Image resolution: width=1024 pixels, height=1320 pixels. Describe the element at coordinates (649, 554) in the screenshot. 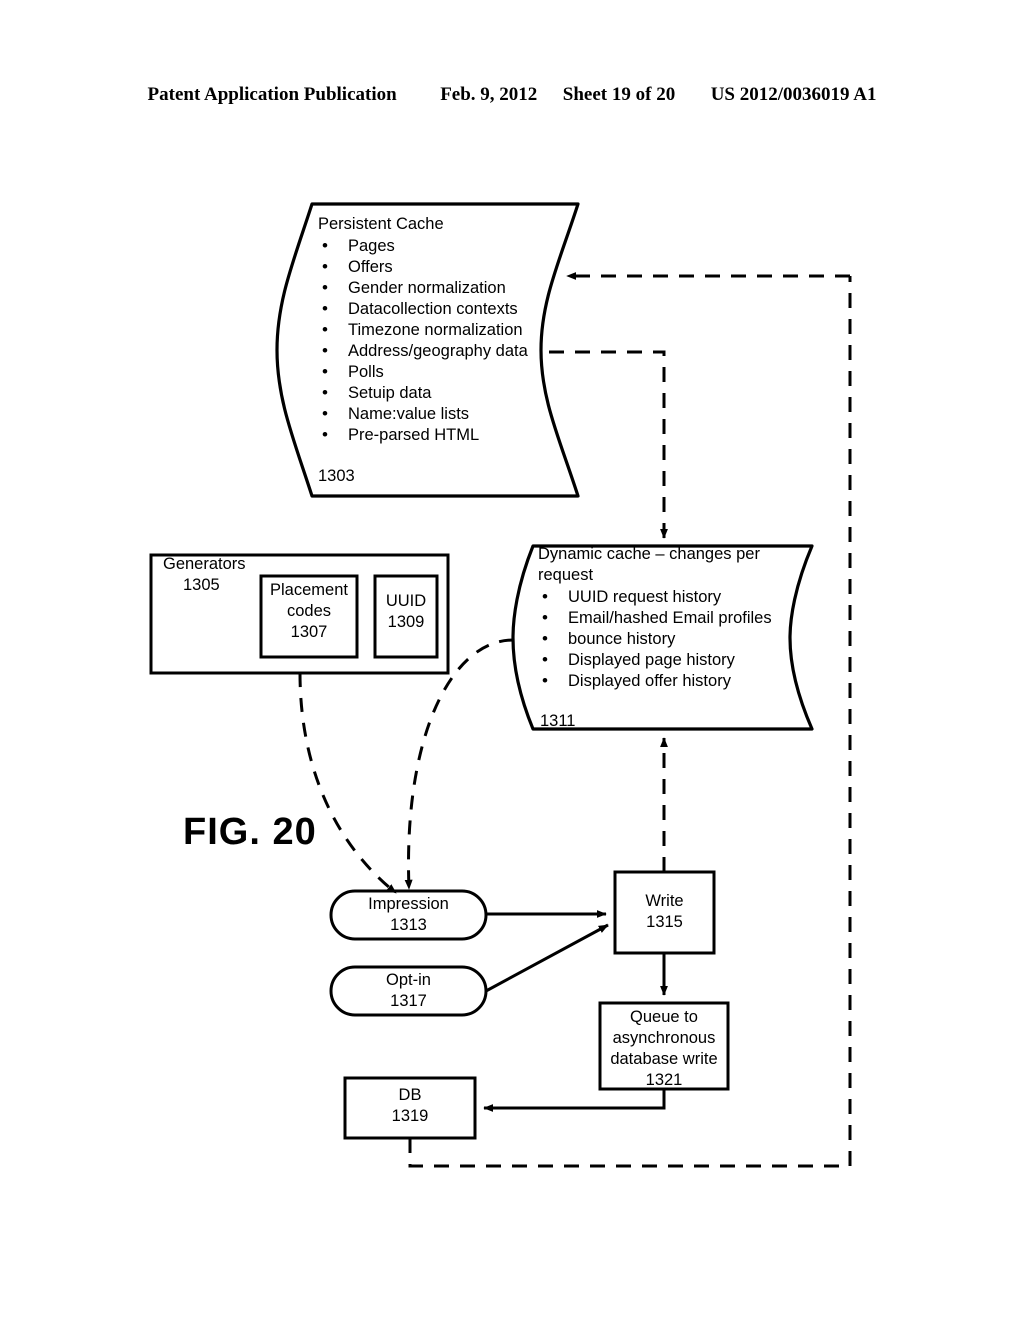

I see `dynamic-cache-title-line-1: Dynamic cache – changes per` at that location.